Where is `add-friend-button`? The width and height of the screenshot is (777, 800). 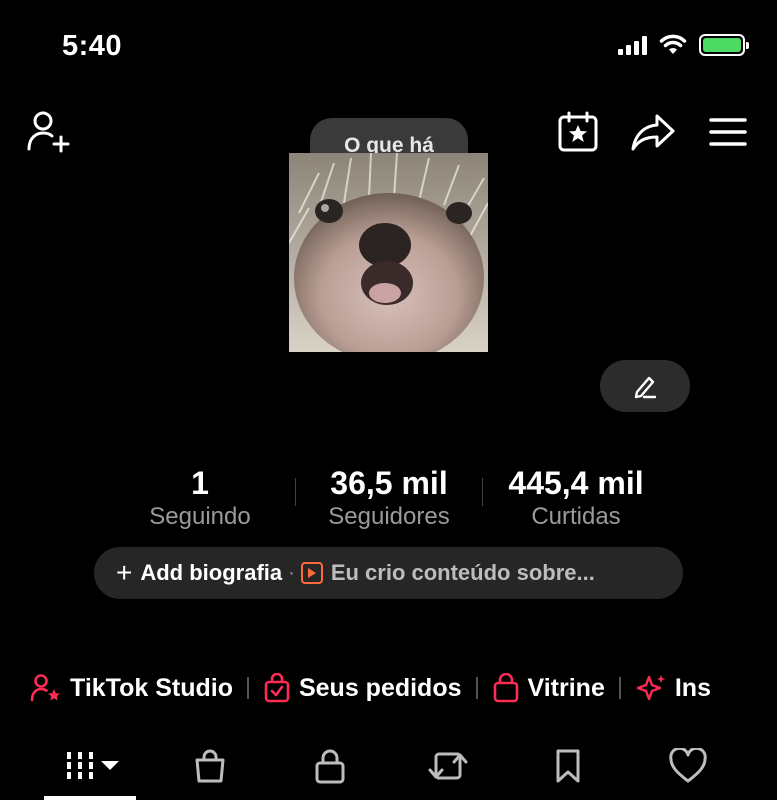 add-friend-button is located at coordinates (49, 131).